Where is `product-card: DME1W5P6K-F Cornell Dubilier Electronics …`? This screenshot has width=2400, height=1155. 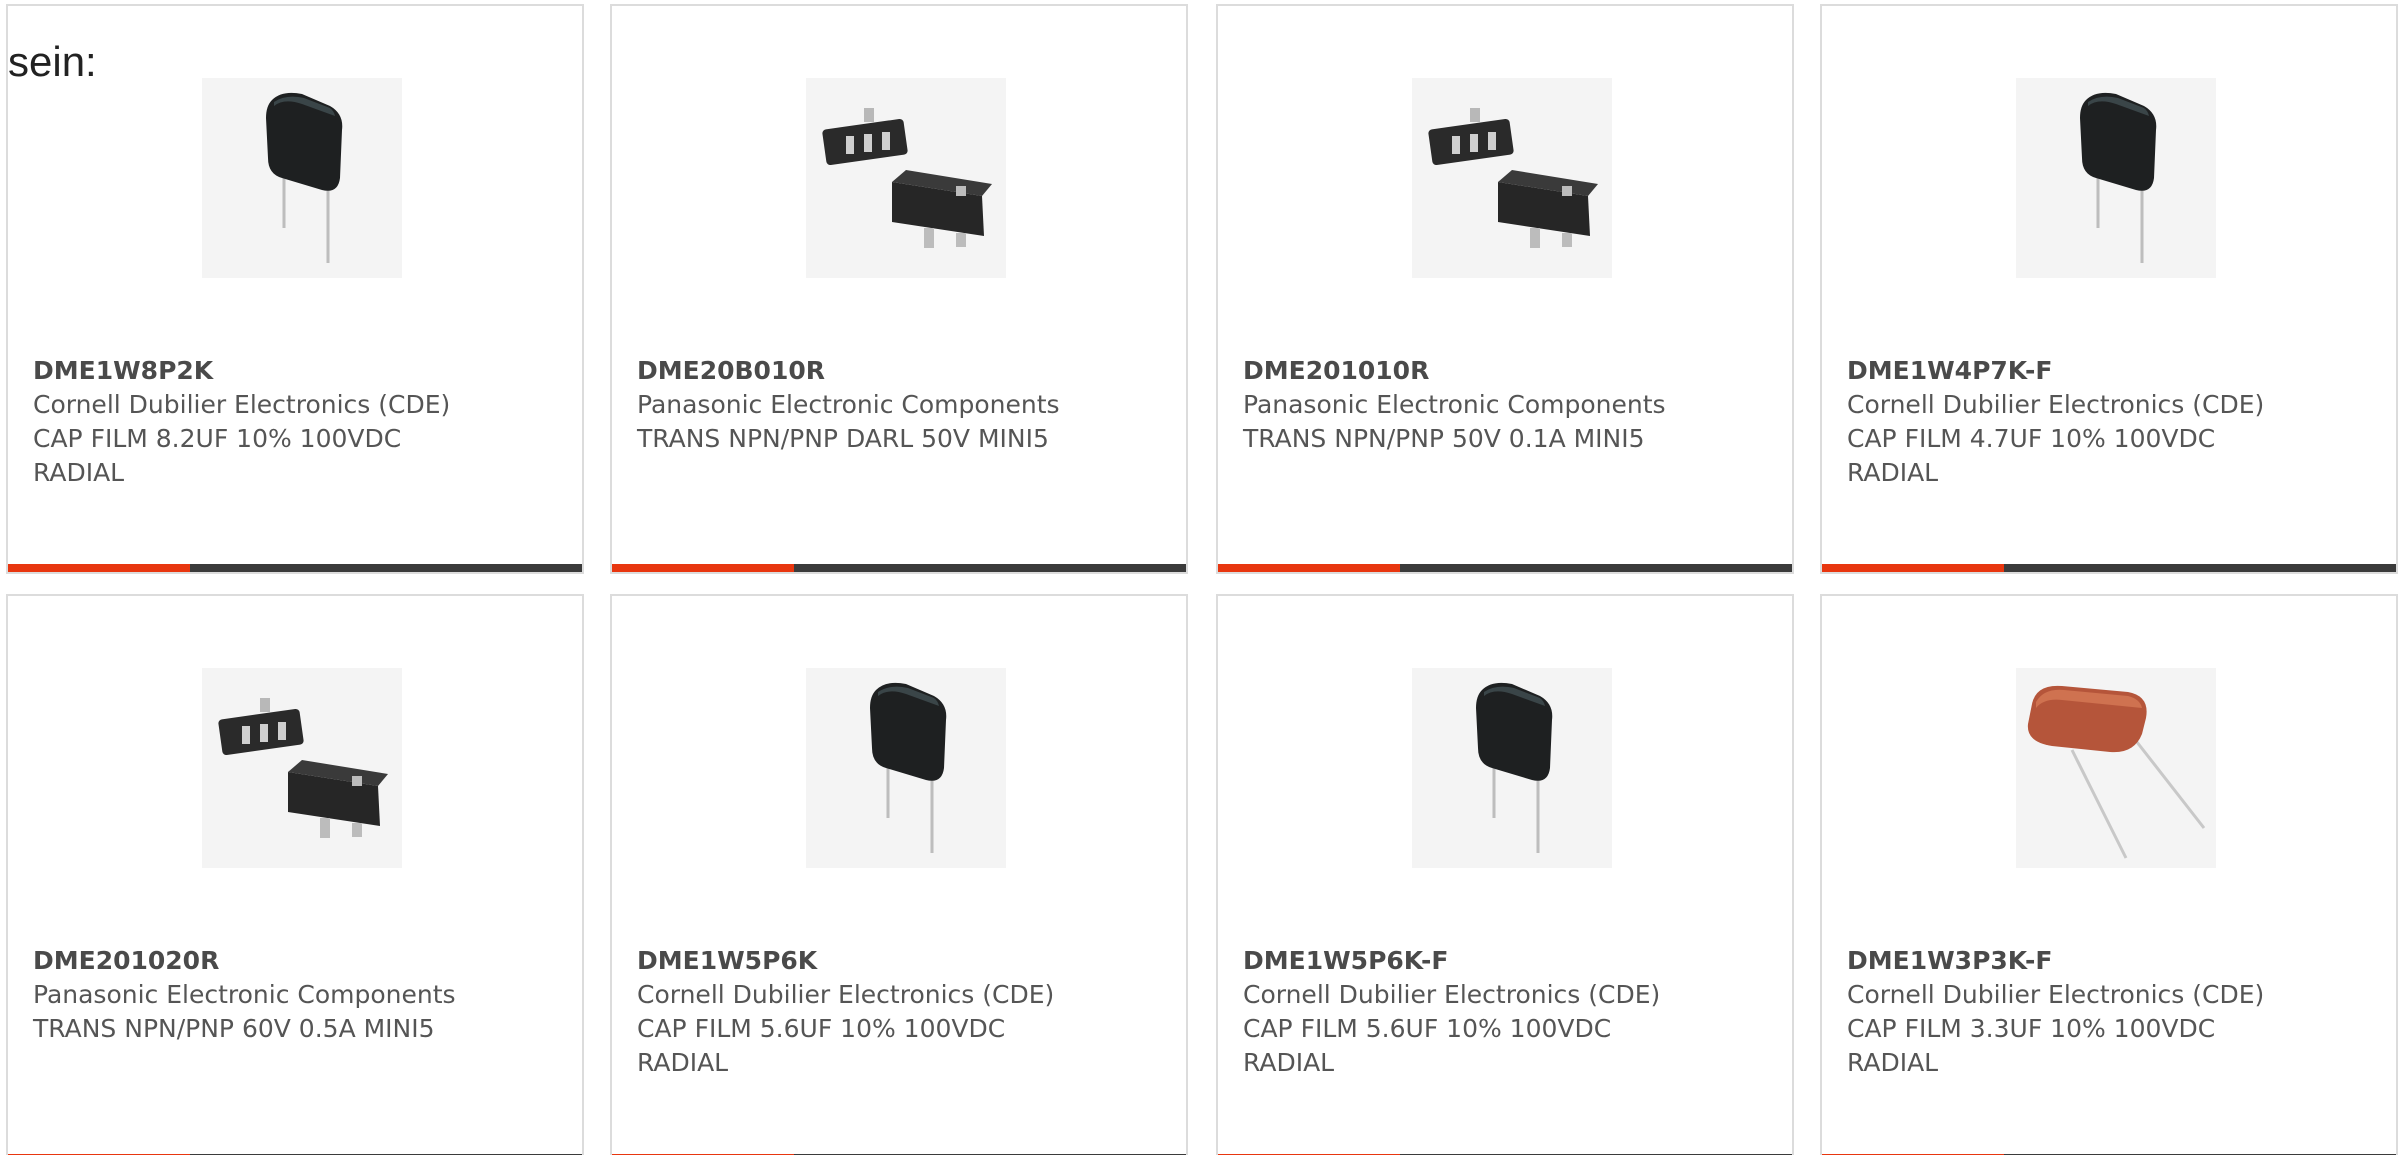 product-card: DME1W5P6K-F Cornell Dubilier Electronics … is located at coordinates (1505, 874).